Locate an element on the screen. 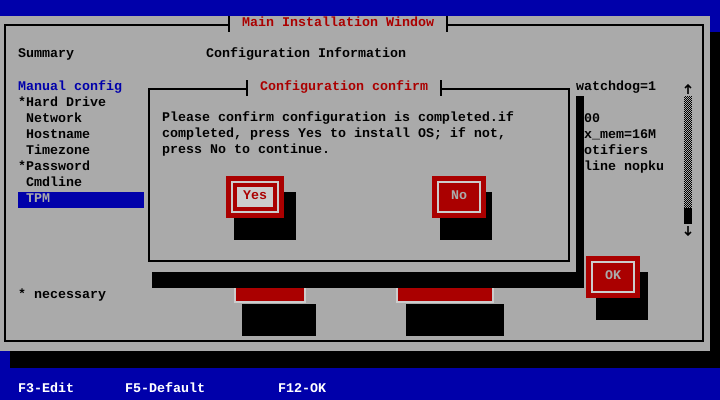 The height and width of the screenshot is (400, 720). window-title: Main Installation Window is located at coordinates (338, 24).